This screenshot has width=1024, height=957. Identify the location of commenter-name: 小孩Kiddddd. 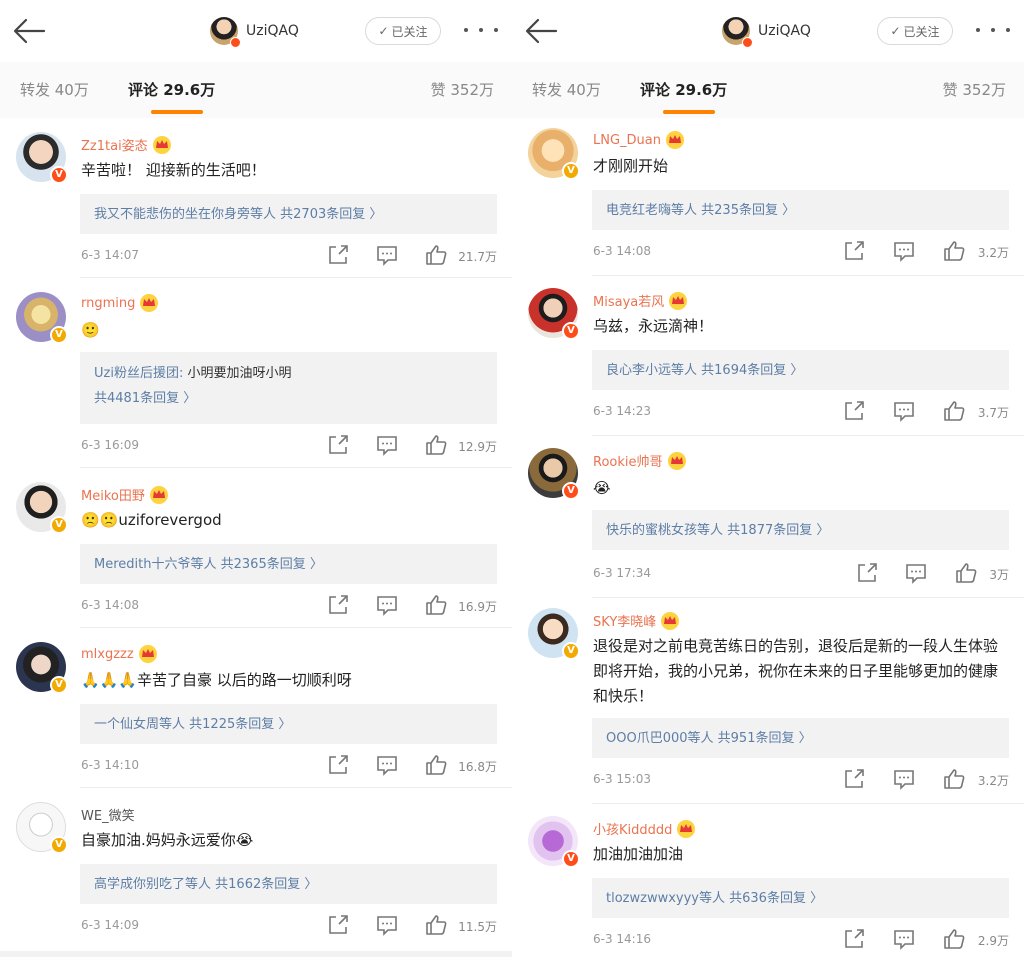
(644, 828).